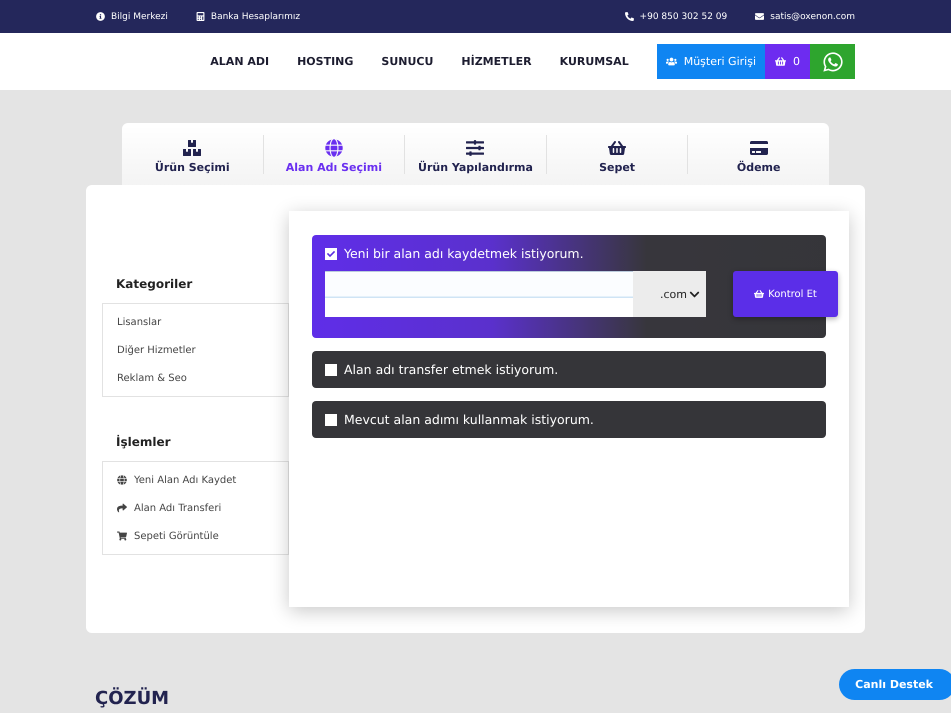  Describe the element at coordinates (469, 419) in the screenshot. I see `option-label: Mevcut alan adımı kullanmak istiyorum.` at that location.